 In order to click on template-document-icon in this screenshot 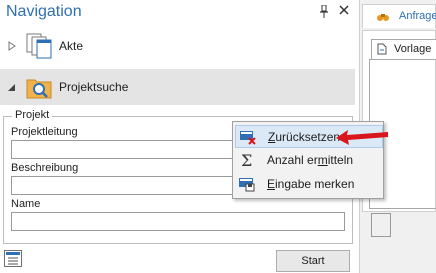, I will do `click(382, 49)`.